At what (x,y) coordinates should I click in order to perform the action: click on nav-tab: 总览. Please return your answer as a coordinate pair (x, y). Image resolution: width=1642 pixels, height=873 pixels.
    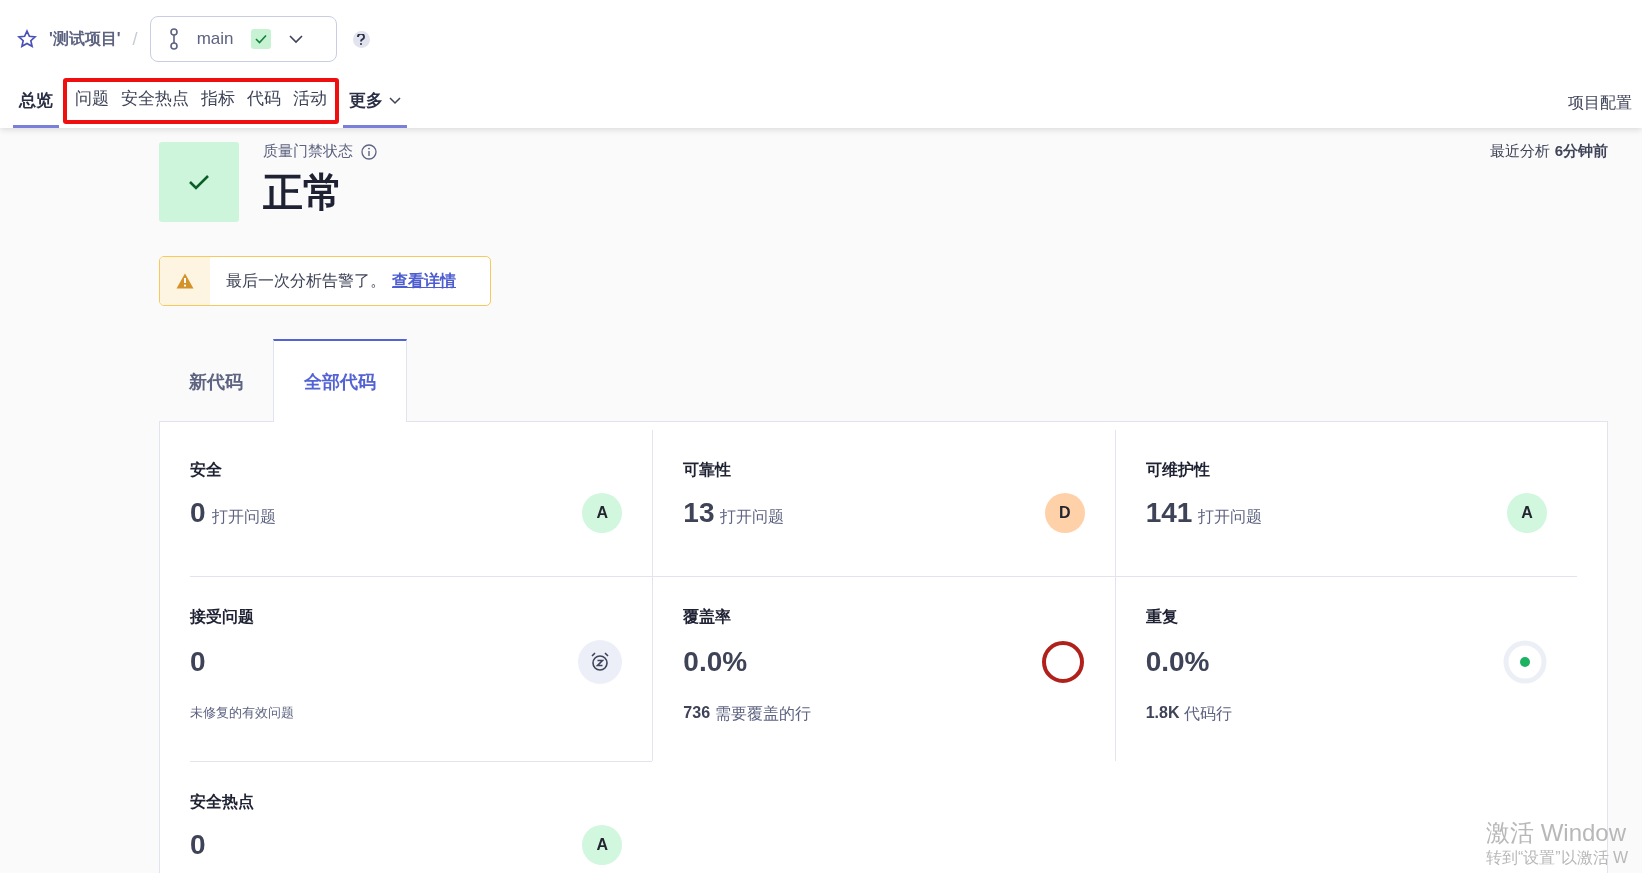
    Looking at the image, I should click on (36, 103).